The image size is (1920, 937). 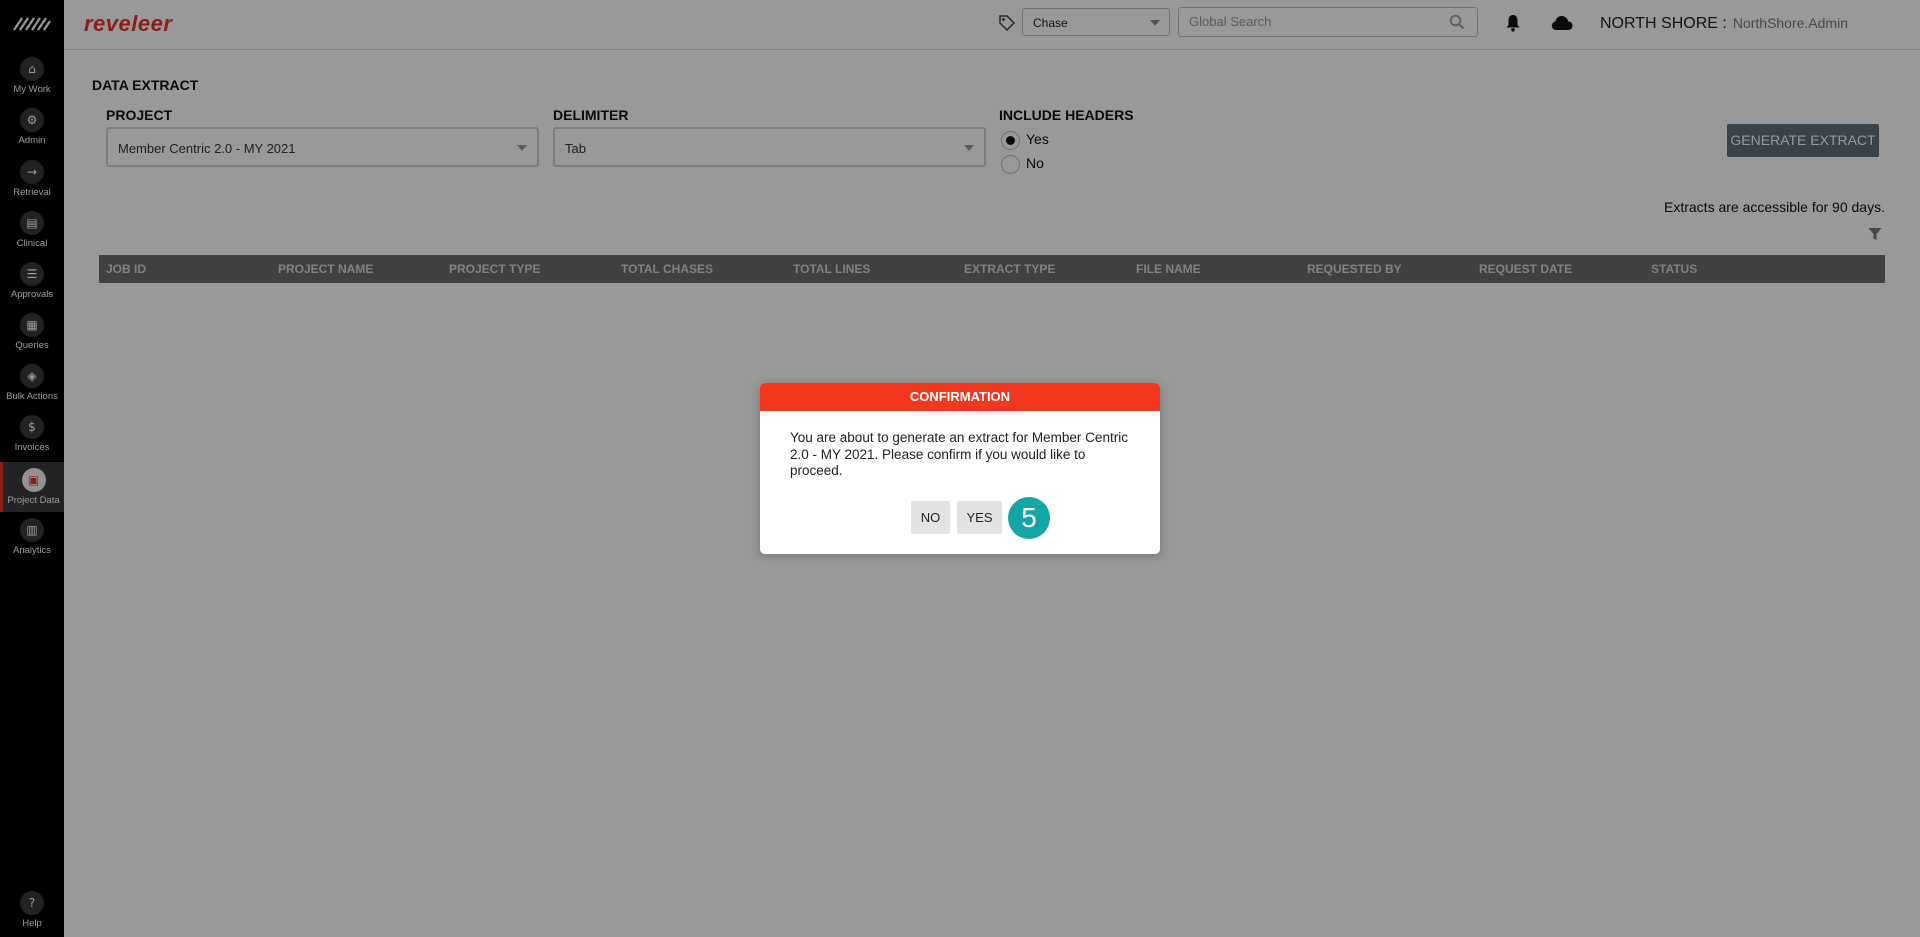 I want to click on yes-button: YES, so click(x=979, y=517).